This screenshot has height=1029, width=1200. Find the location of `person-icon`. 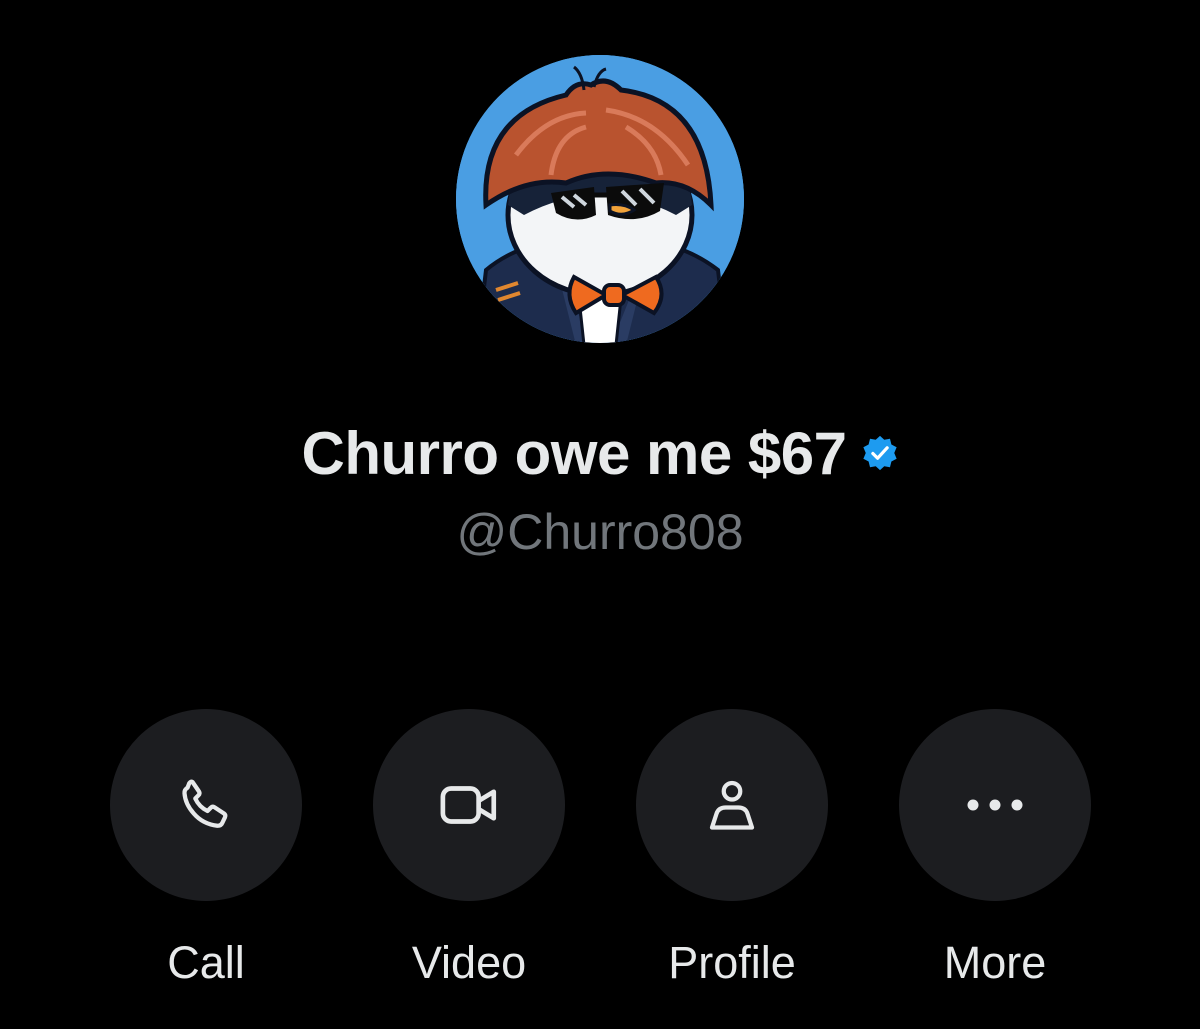

person-icon is located at coordinates (732, 805).